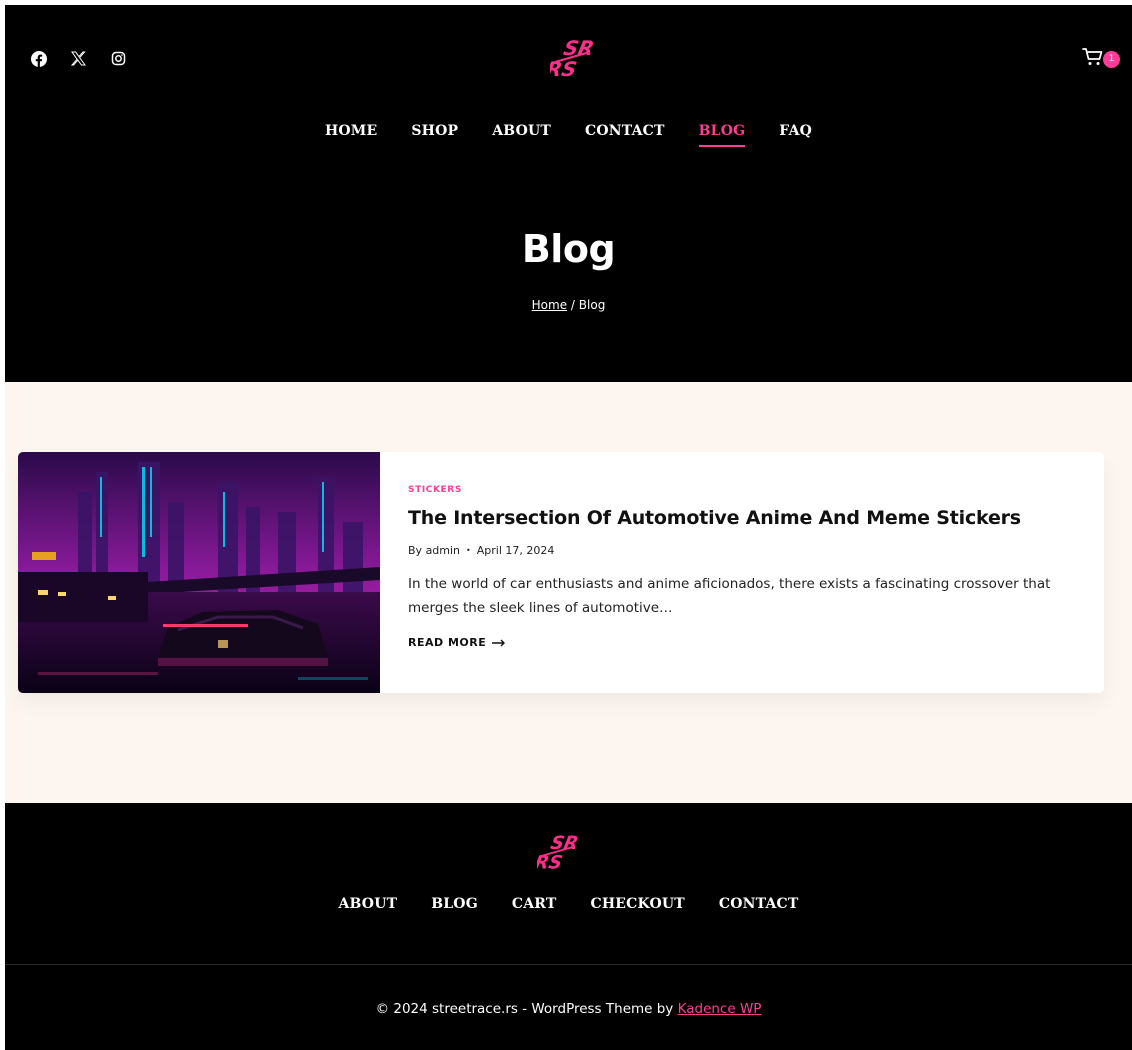 The height and width of the screenshot is (1050, 1132). What do you see at coordinates (199, 572) in the screenshot?
I see `post-thumbnail` at bounding box center [199, 572].